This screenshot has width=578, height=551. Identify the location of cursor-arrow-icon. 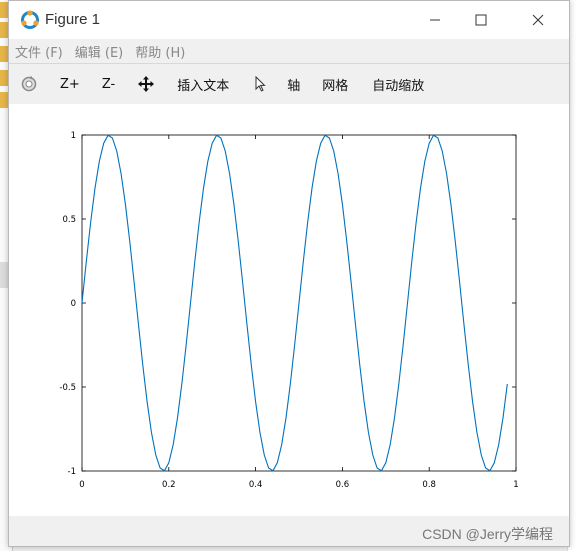
(260, 83).